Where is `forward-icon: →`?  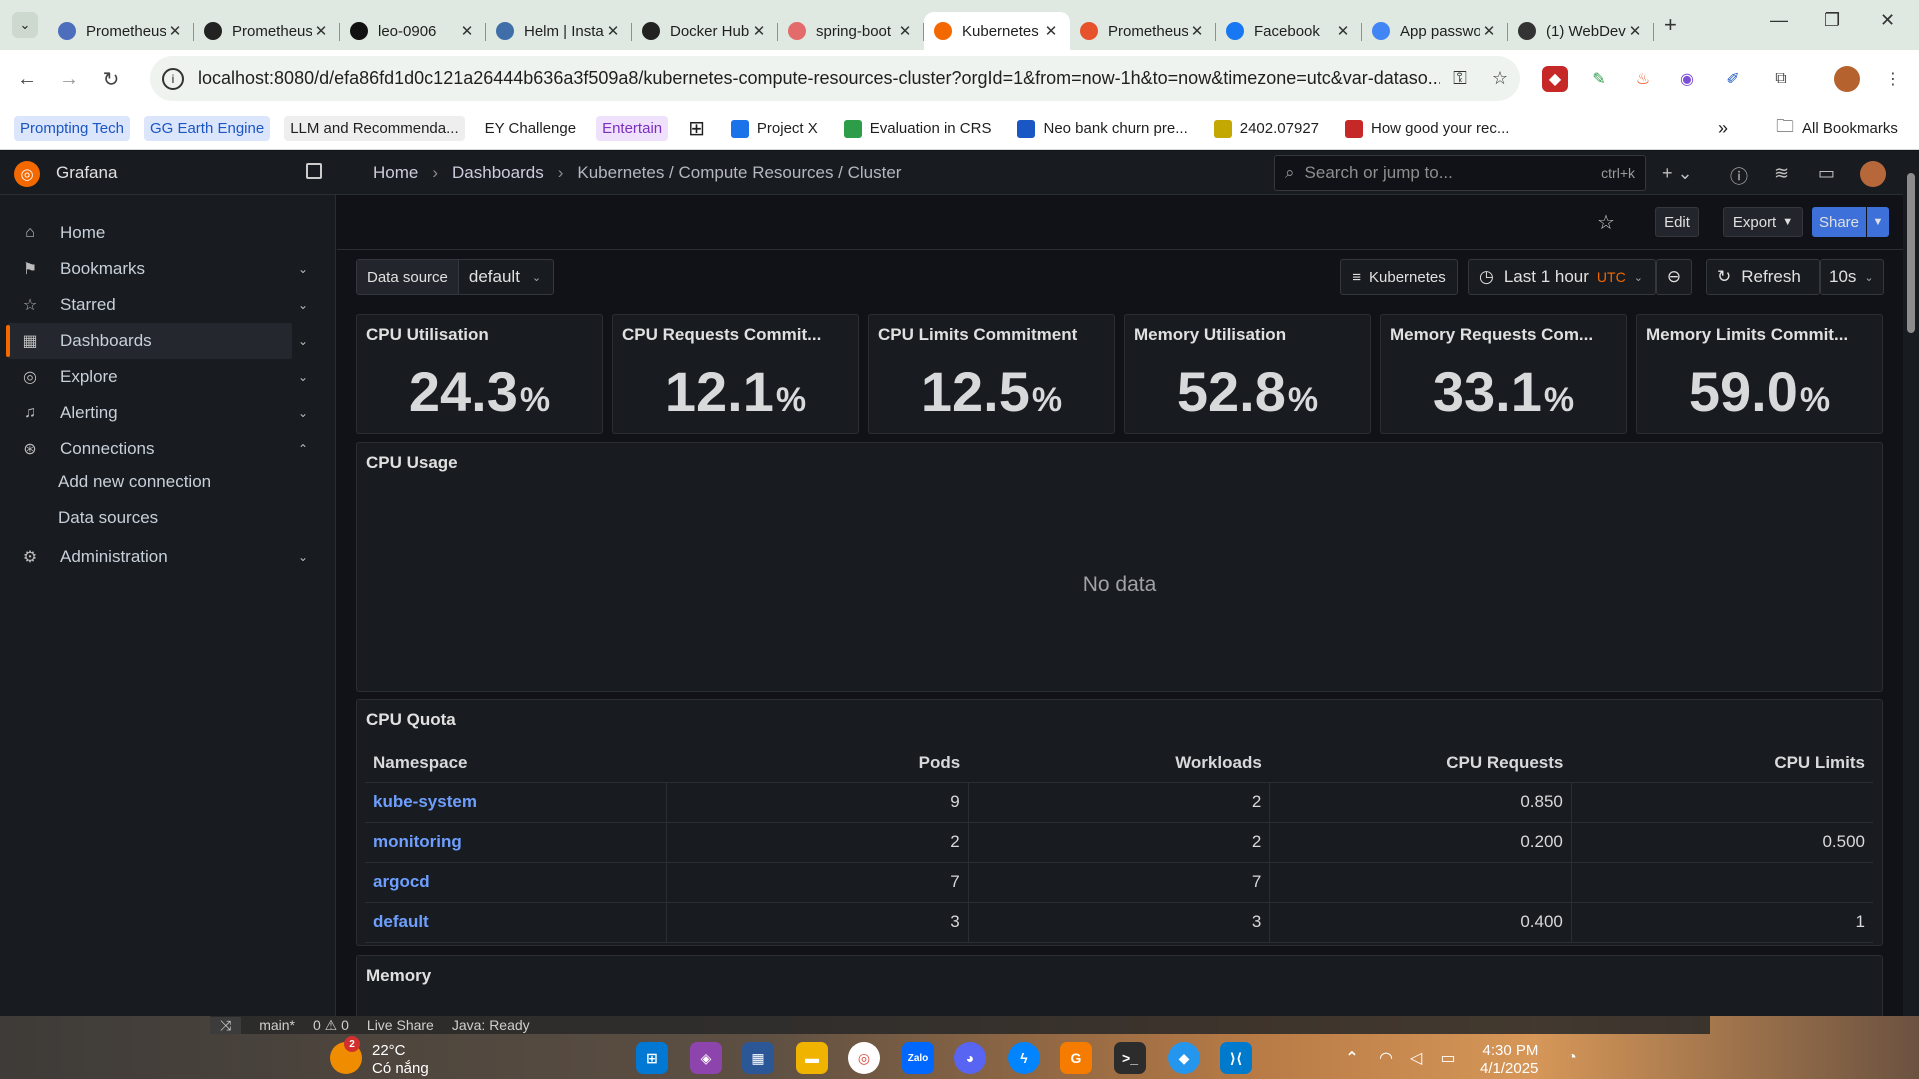 forward-icon: → is located at coordinates (69, 79).